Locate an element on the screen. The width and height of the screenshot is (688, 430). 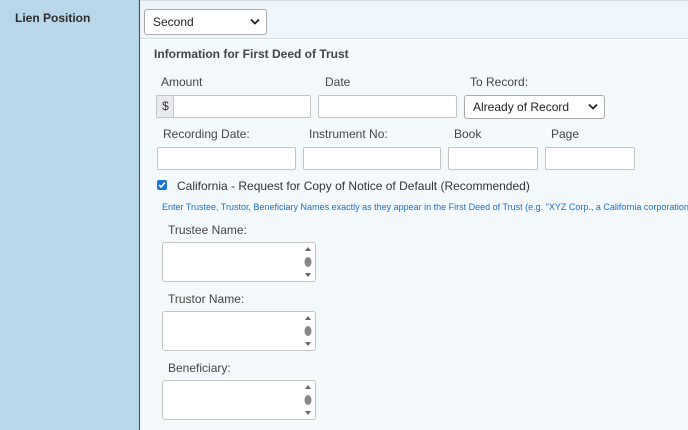
page-label: Page is located at coordinates (565, 134).